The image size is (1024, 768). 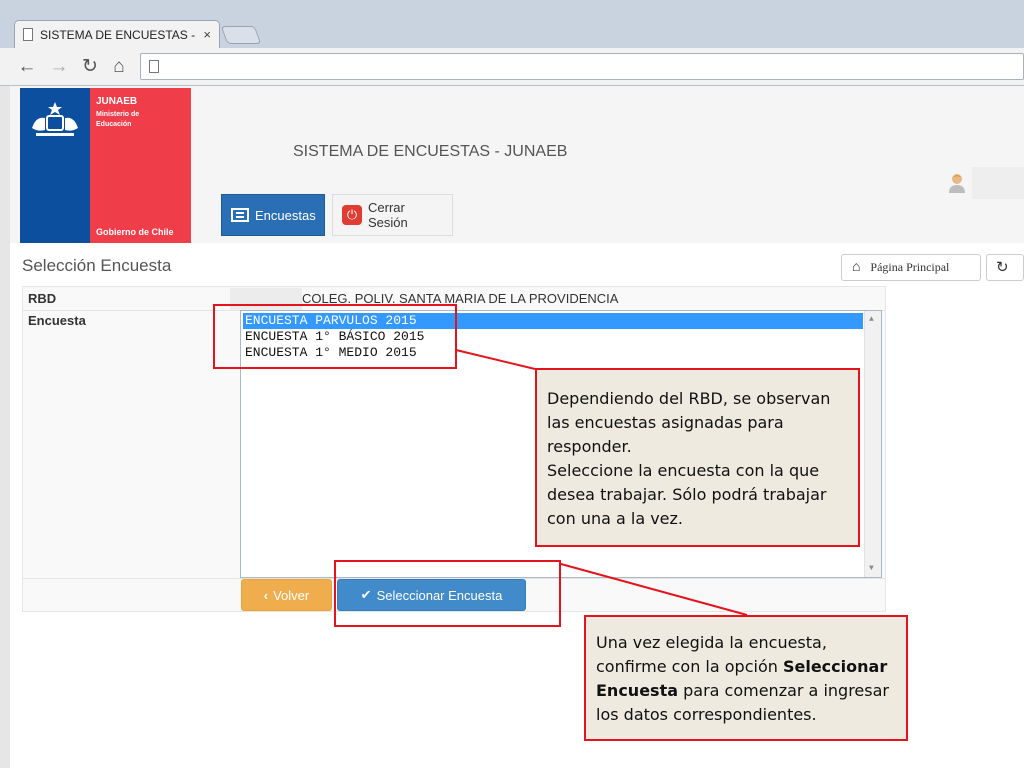 I want to click on scroll-up-icon: ▲, so click(x=871, y=319).